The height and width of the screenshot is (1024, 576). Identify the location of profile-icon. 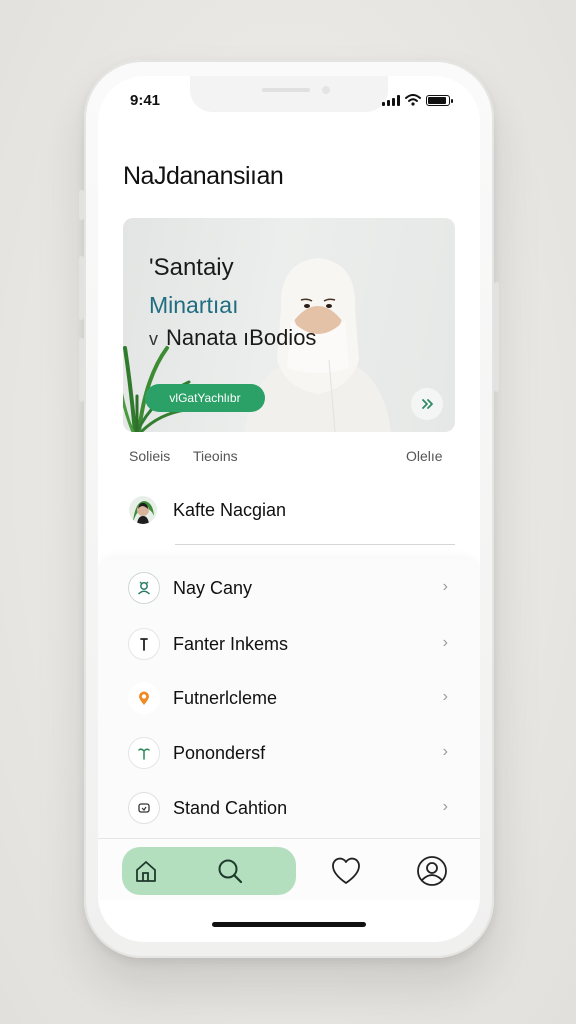
(432, 871).